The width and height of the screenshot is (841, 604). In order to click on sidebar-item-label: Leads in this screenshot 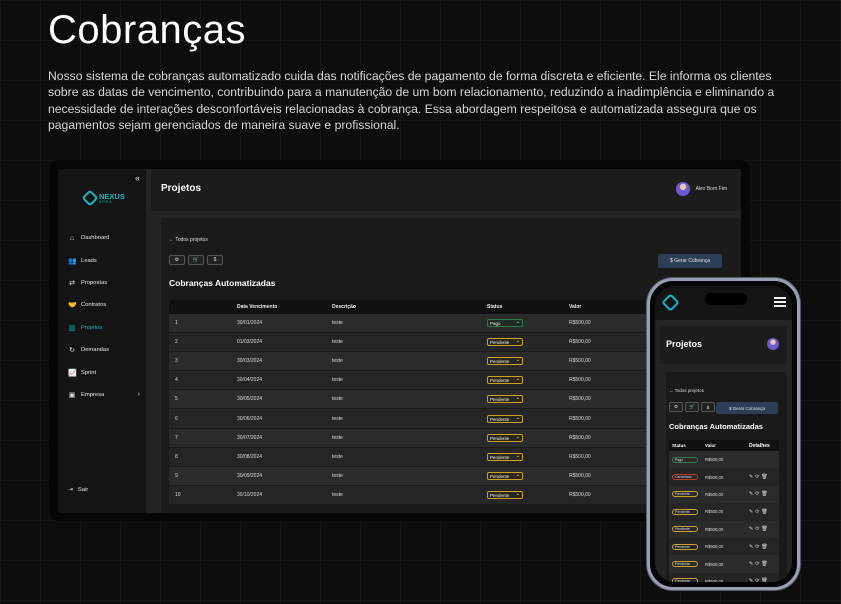, I will do `click(89, 260)`.